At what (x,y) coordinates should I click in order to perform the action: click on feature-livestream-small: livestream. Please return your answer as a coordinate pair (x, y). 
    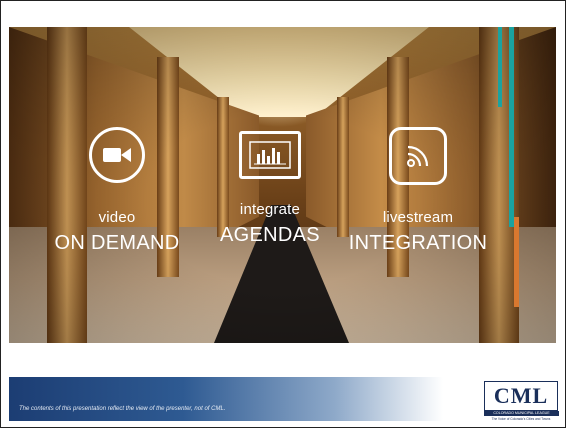
    Looking at the image, I should click on (418, 217).